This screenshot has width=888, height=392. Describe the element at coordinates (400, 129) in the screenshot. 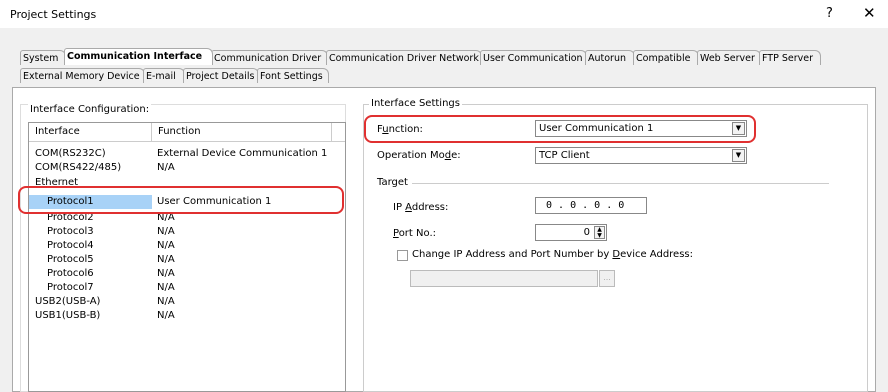

I see `function-label: Function:` at that location.